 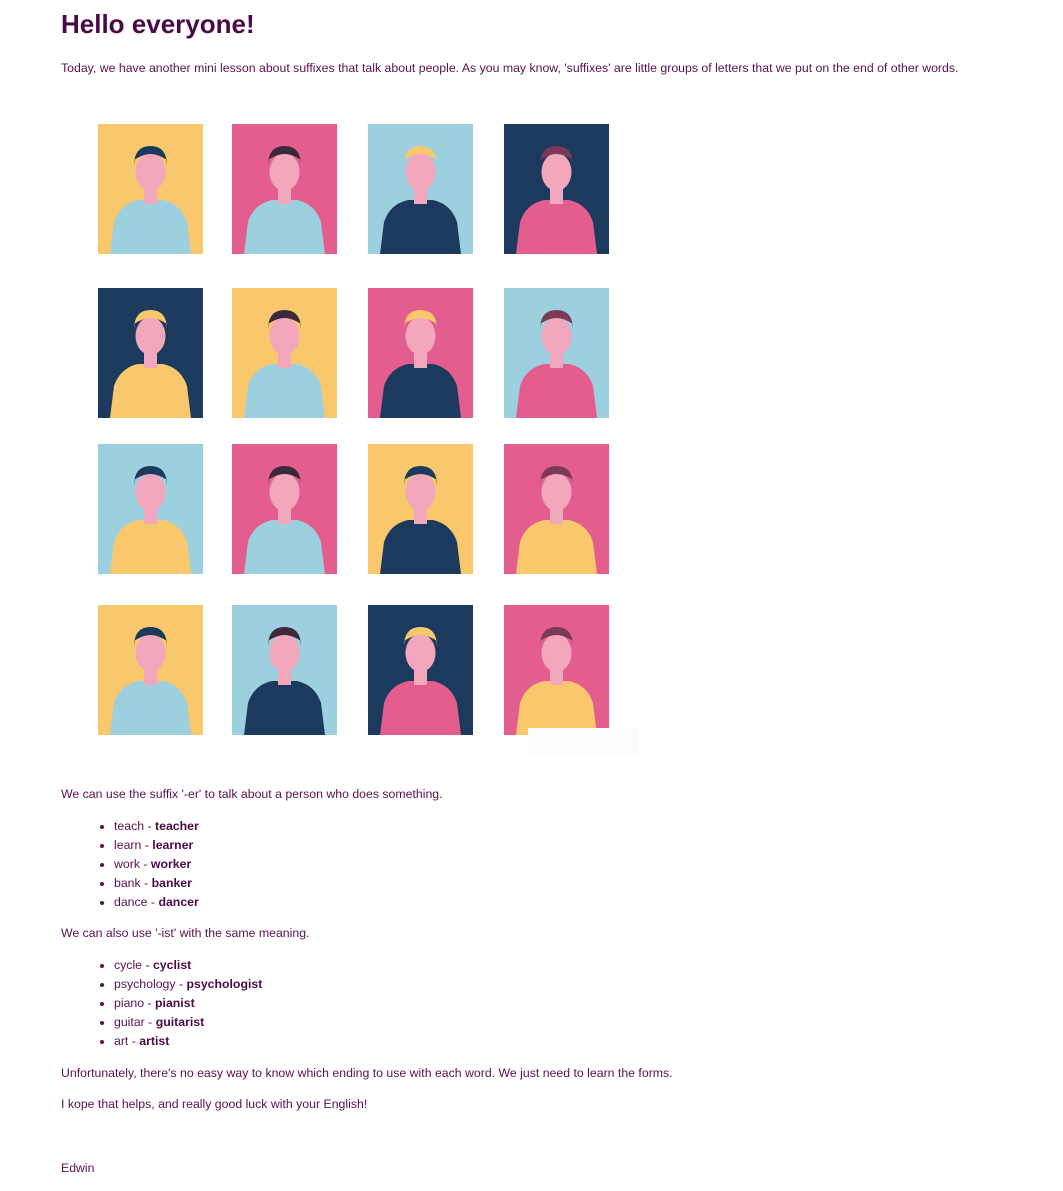 I want to click on glasses-man-icon, so click(x=420, y=670).